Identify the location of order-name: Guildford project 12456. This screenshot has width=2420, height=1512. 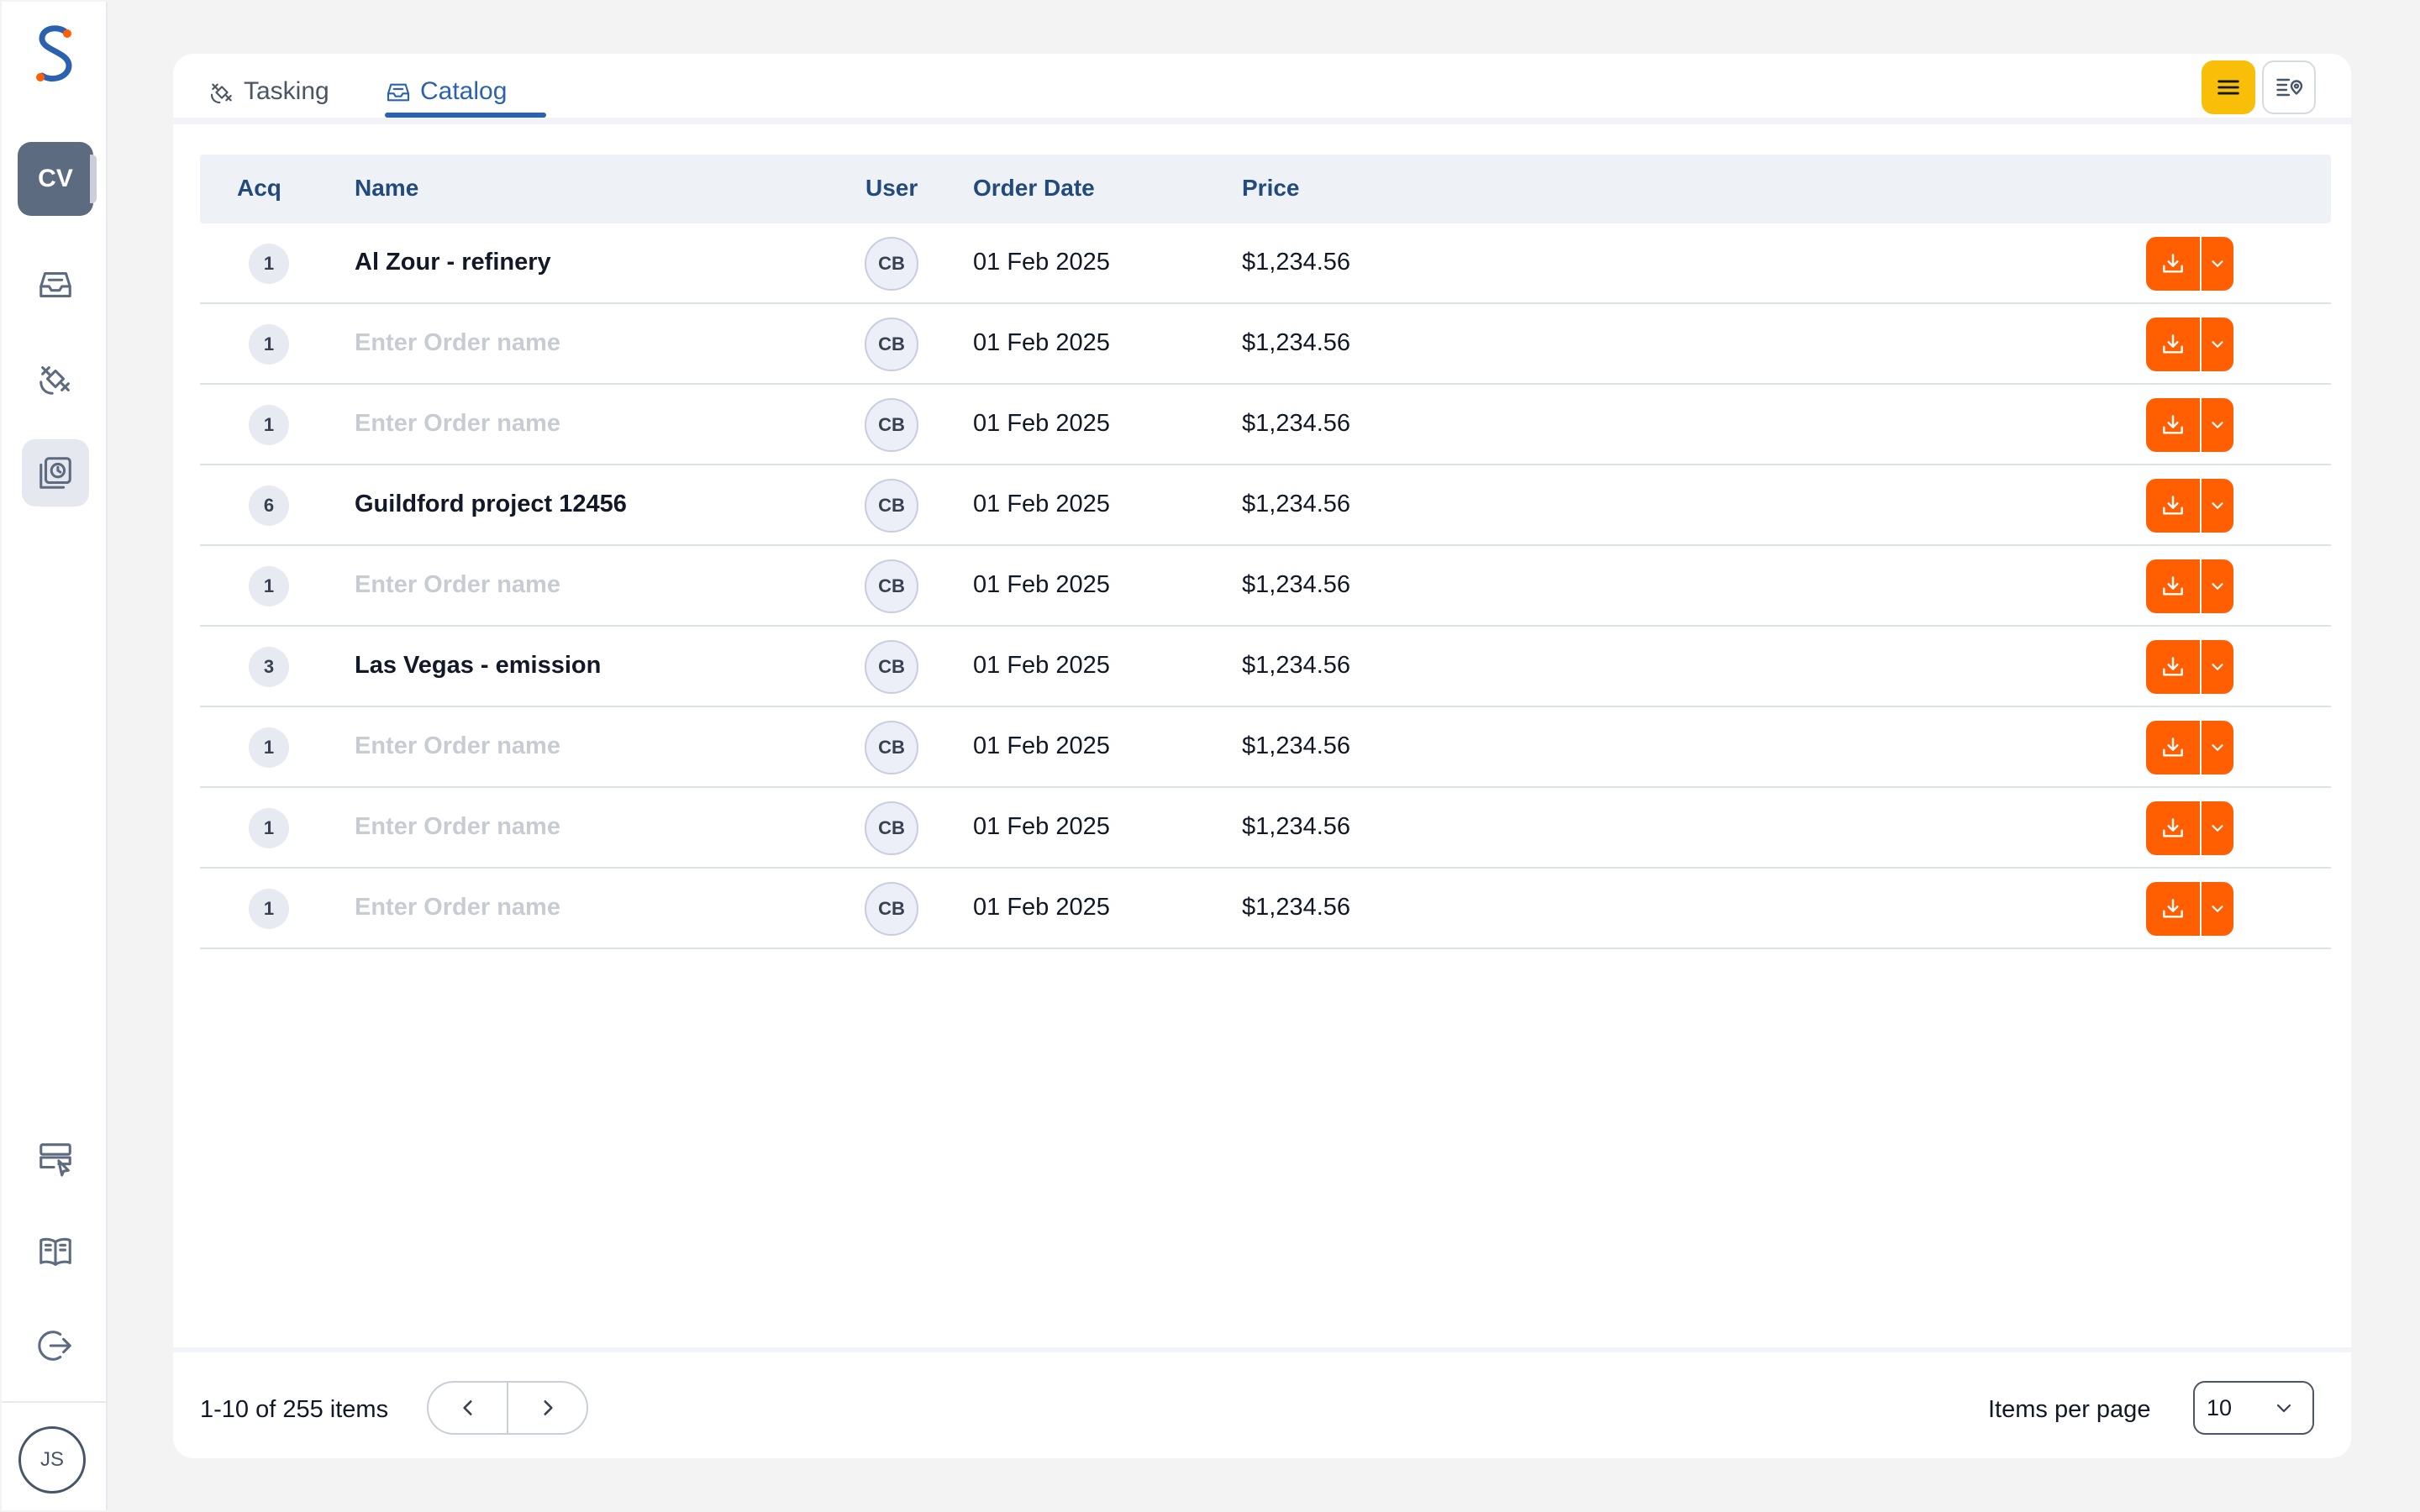
(491, 504).